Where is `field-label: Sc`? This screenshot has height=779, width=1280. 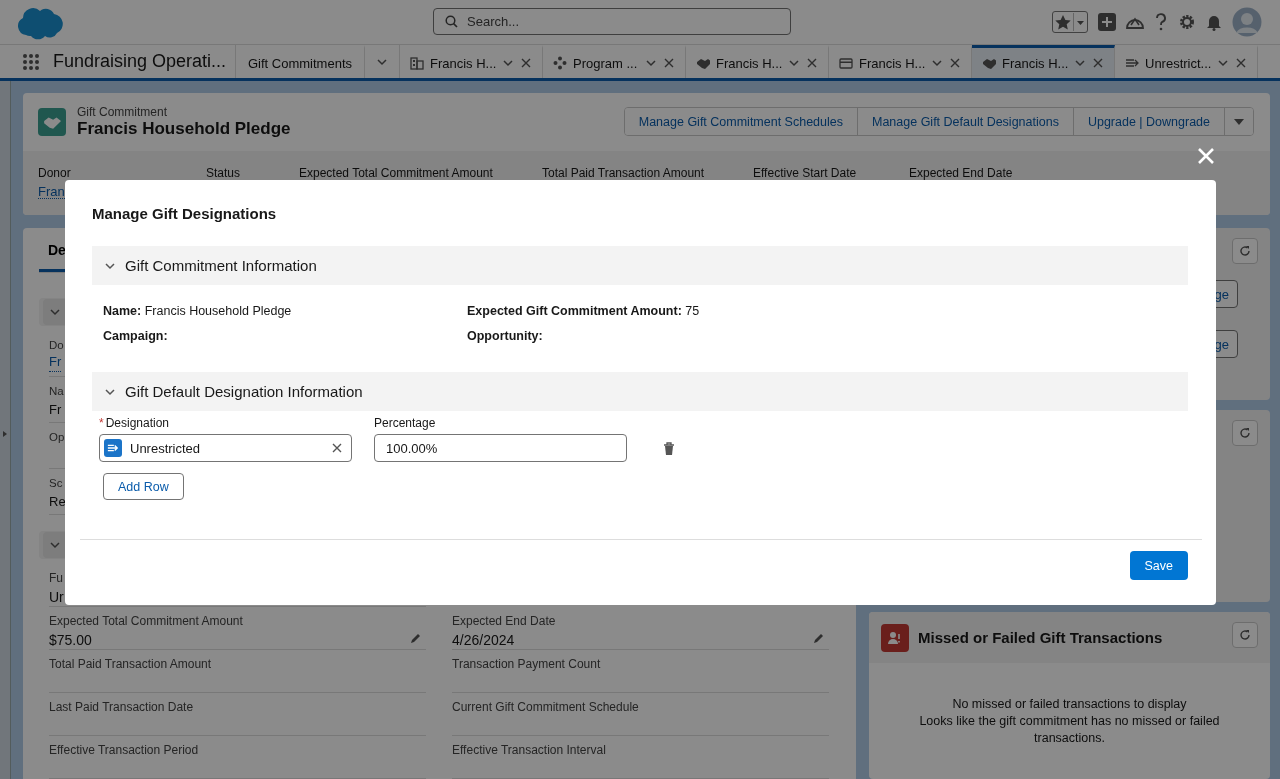
field-label: Sc is located at coordinates (56, 483).